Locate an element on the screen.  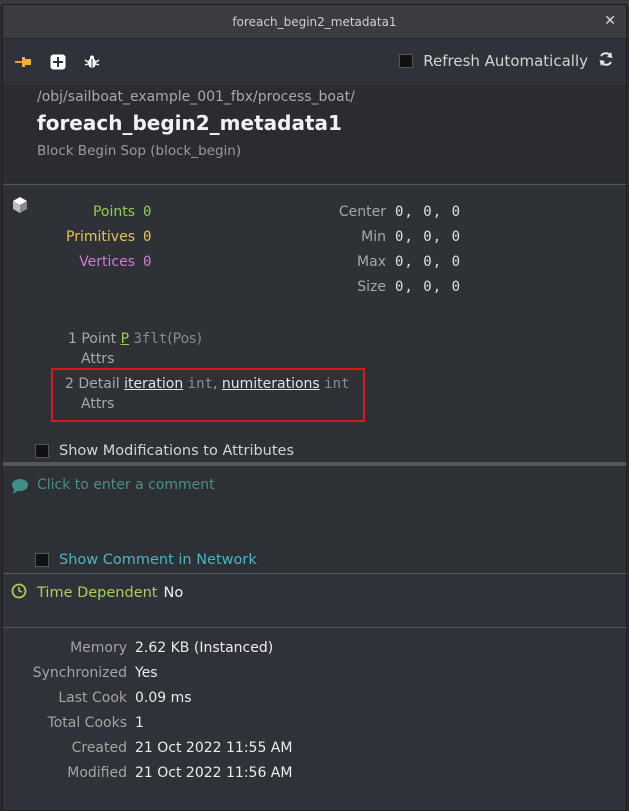
time-dependent-label: Time Dependent is located at coordinates (97, 593).